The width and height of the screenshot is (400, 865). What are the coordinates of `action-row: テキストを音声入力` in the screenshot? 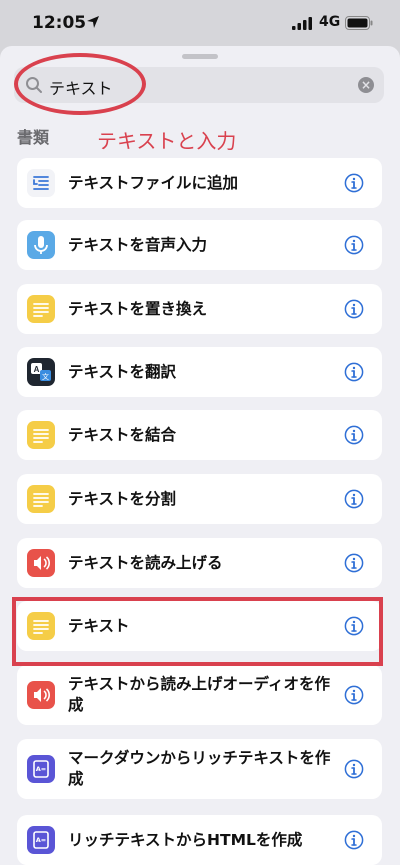 It's located at (199, 245).